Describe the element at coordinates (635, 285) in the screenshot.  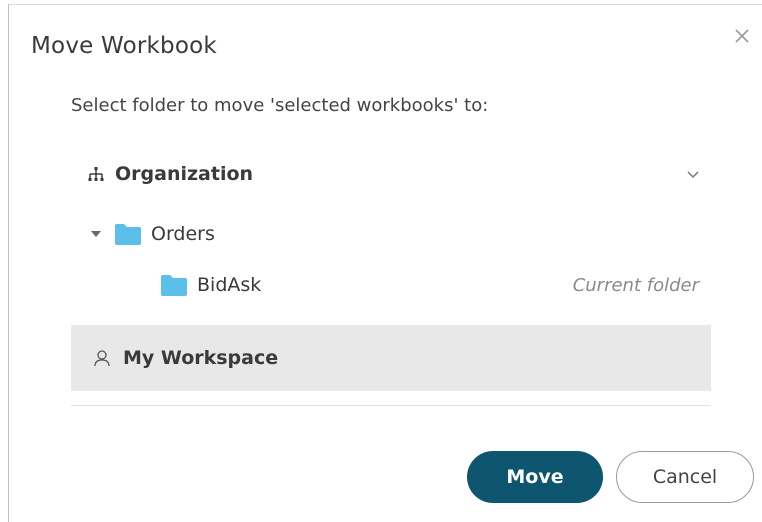
I see `current-folder-note: Current folder` at that location.